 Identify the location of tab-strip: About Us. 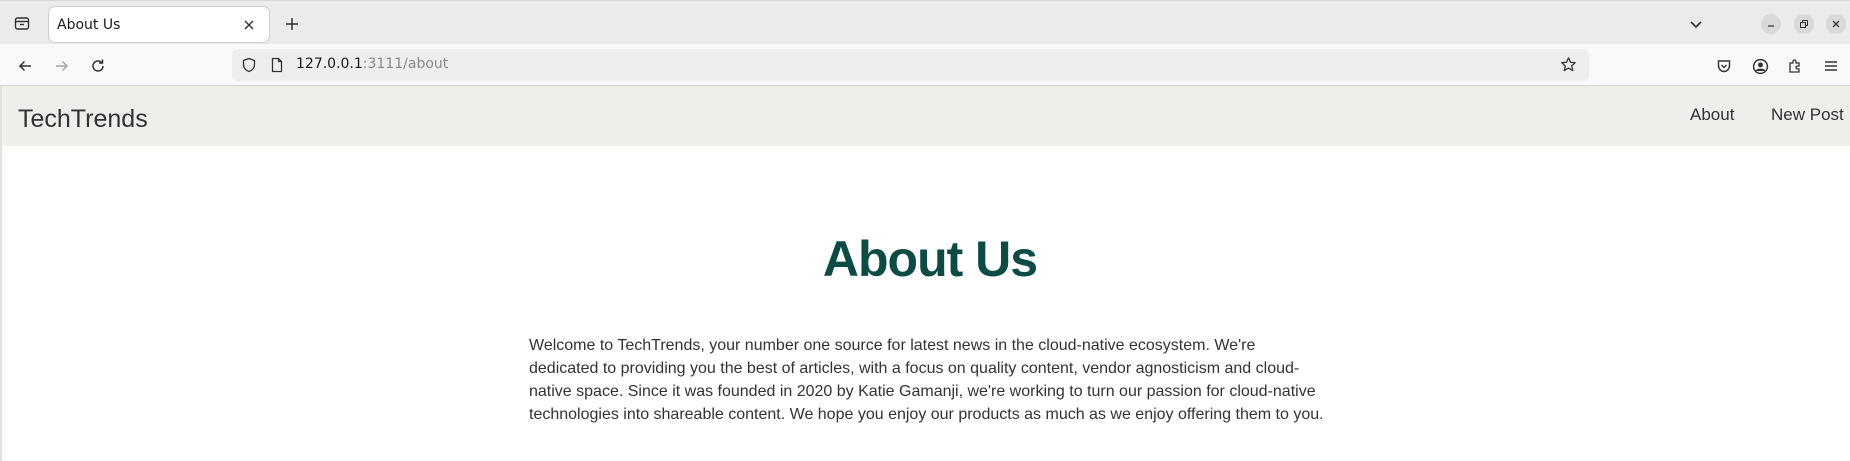
(925, 22).